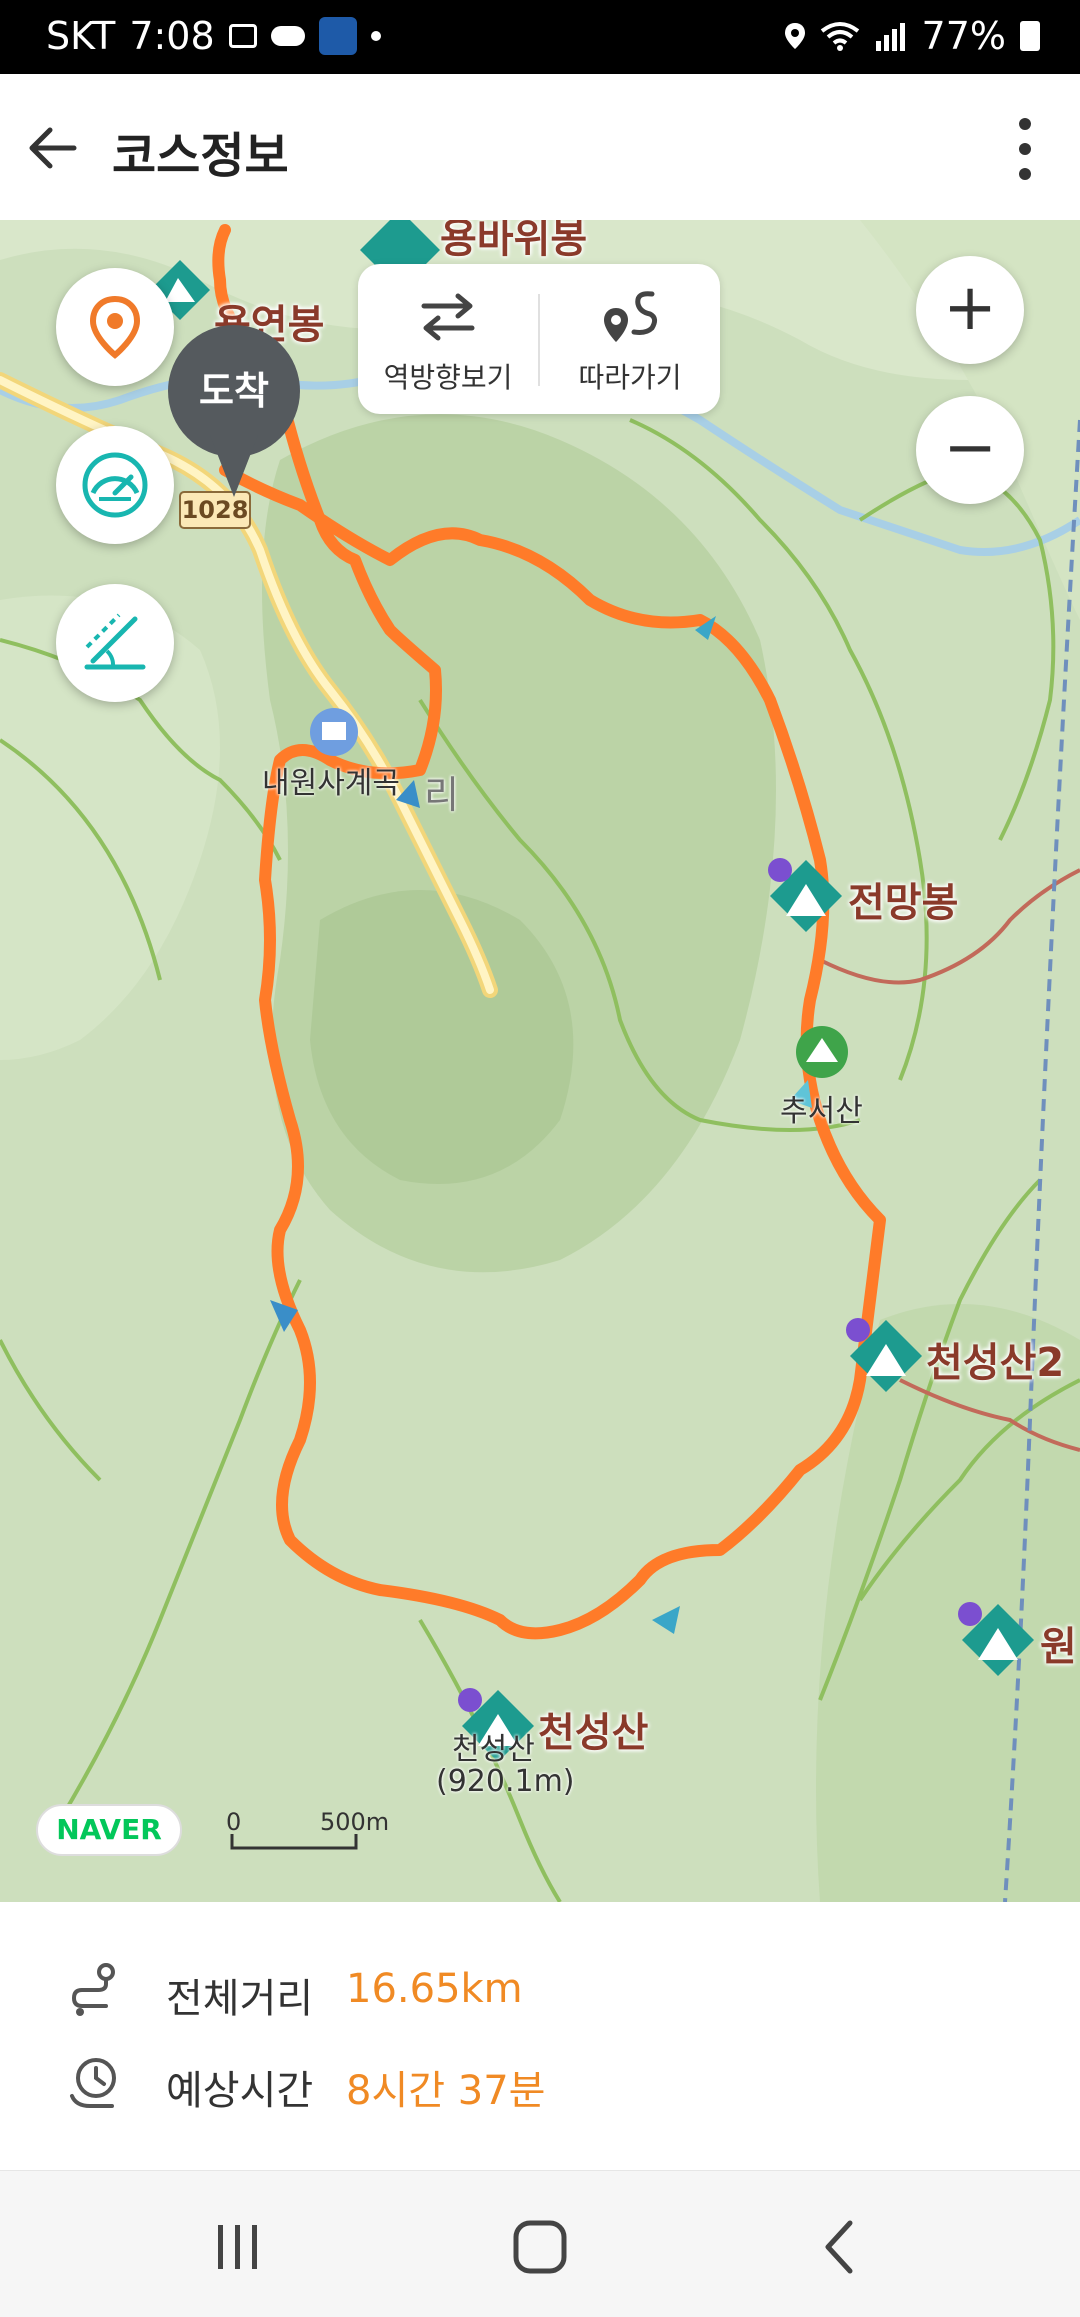  I want to click on wifi-icon, so click(839, 36).